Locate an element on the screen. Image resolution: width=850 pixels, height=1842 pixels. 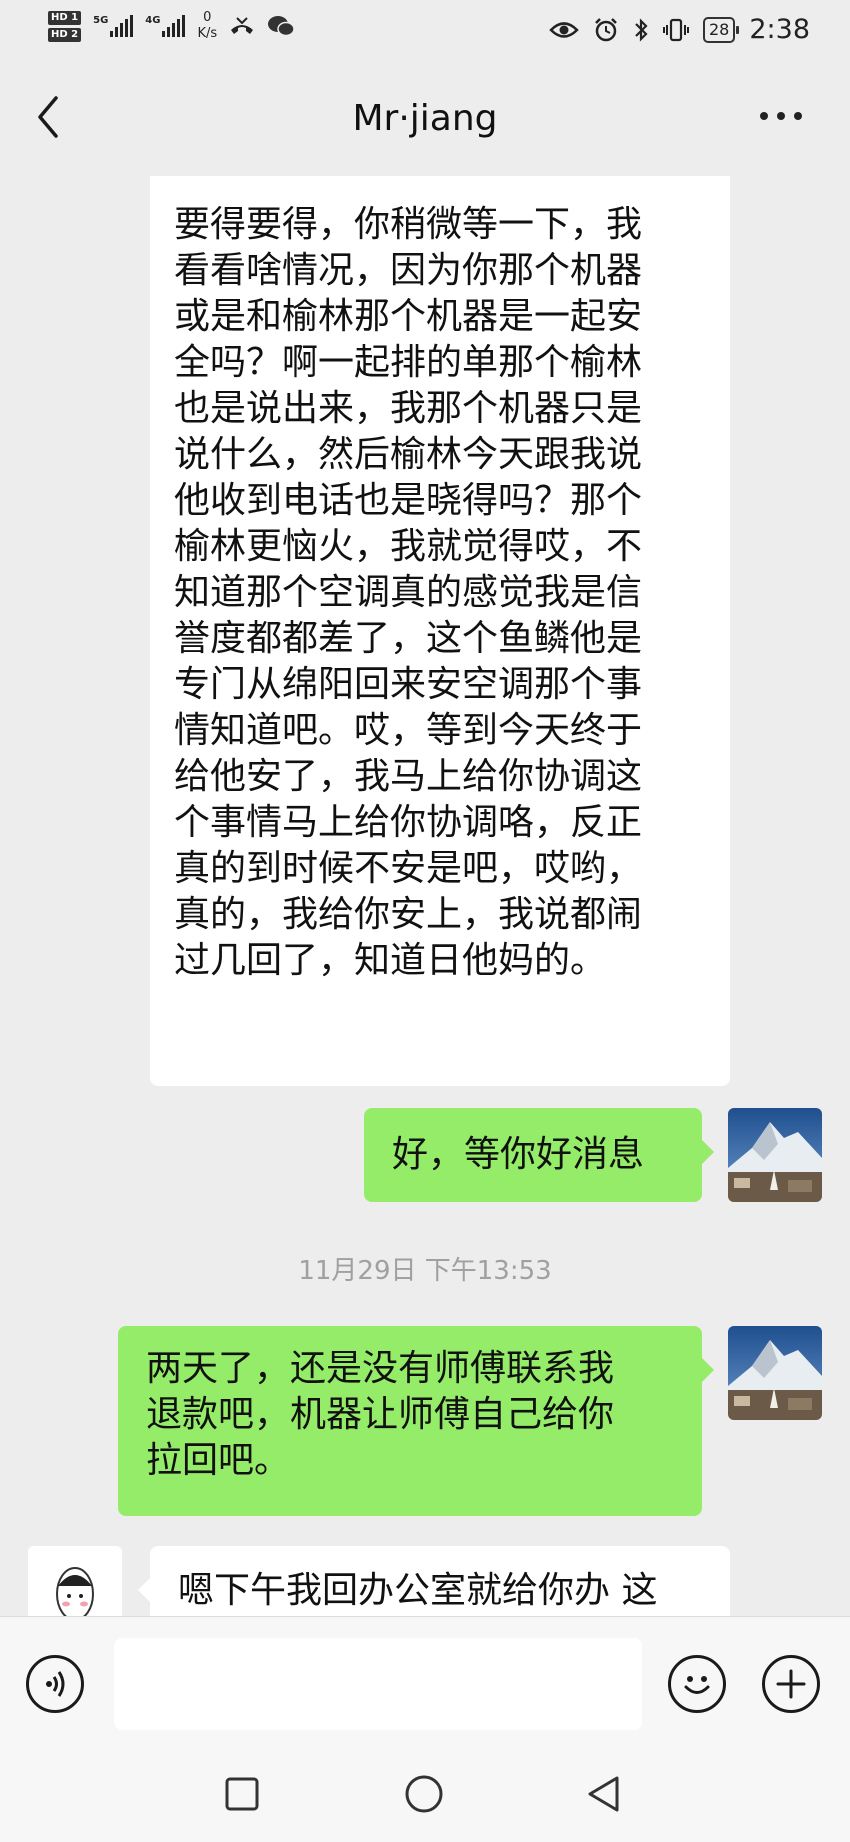
speed-value: 0 is located at coordinates (207, 17).